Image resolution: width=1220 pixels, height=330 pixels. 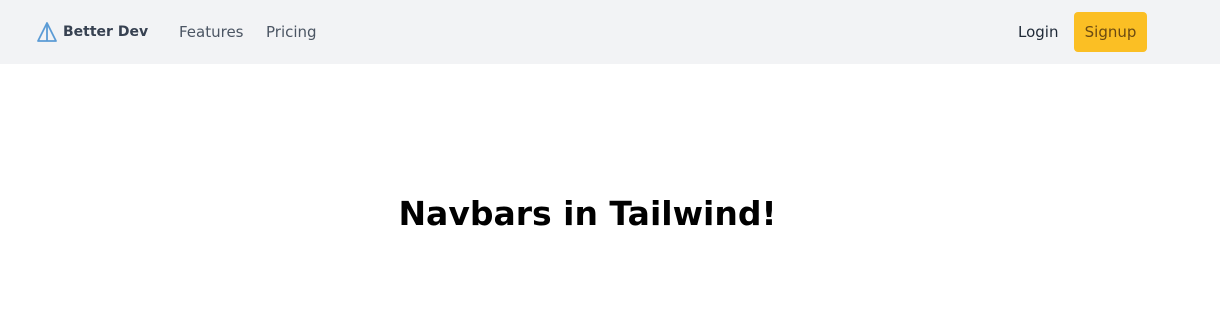 What do you see at coordinates (47, 32) in the screenshot?
I see `triangle-logo-icon` at bounding box center [47, 32].